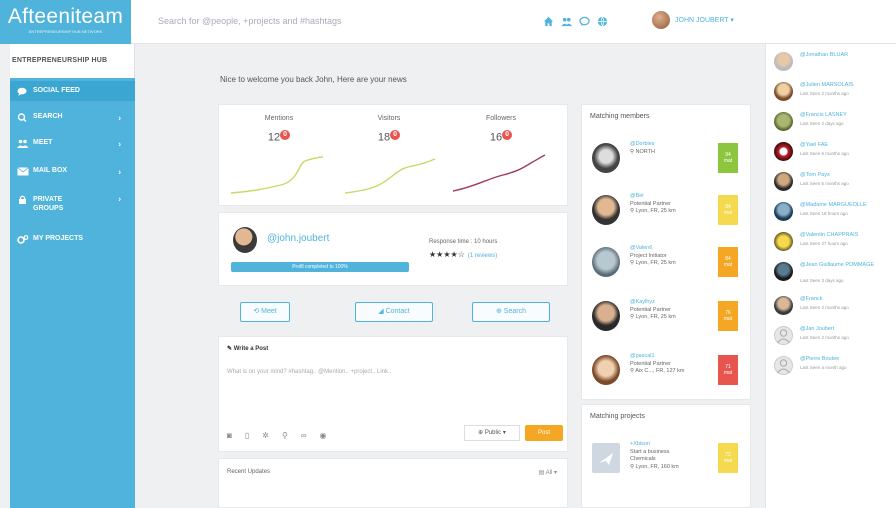 The width and height of the screenshot is (896, 508). What do you see at coordinates (298, 238) in the screenshot?
I see `profile-handle: @john.joubert` at bounding box center [298, 238].